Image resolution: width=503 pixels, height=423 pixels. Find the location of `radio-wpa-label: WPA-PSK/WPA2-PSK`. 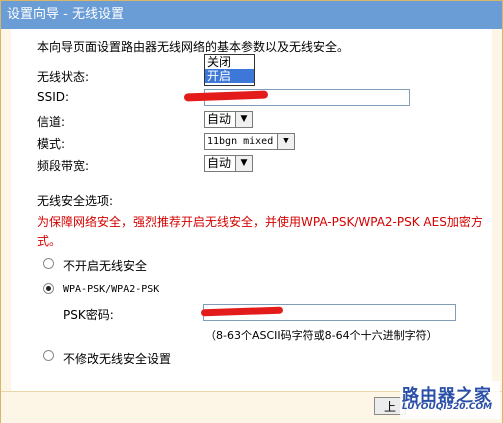

radio-wpa-label: WPA-PSK/WPA2-PSK is located at coordinates (111, 289).